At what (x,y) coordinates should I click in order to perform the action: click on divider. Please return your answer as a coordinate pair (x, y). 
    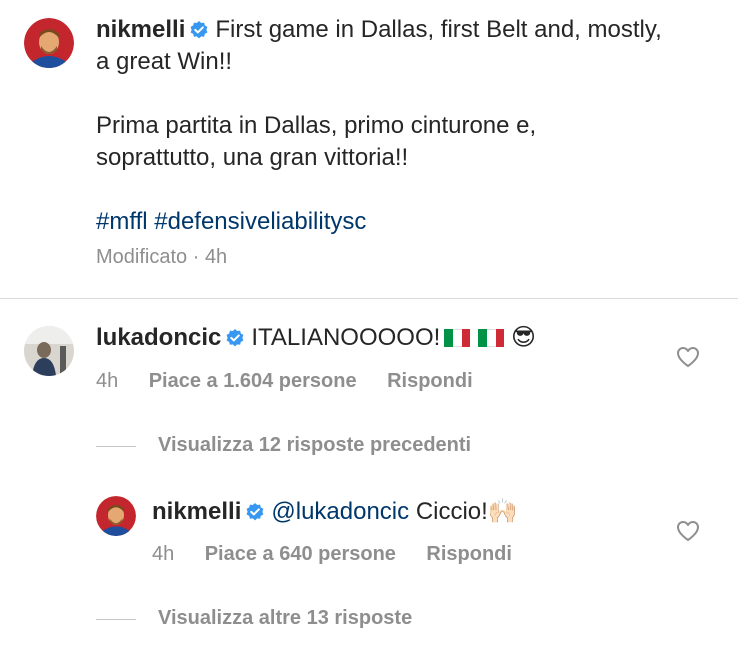
    Looking at the image, I should click on (369, 298).